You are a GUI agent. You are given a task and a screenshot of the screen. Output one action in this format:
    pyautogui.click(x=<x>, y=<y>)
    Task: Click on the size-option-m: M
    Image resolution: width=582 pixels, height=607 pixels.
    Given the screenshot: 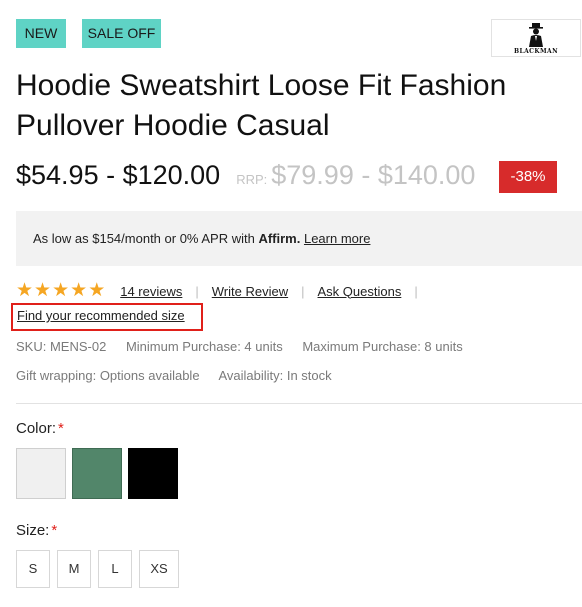 What is the action you would take?
    pyautogui.click(x=74, y=569)
    